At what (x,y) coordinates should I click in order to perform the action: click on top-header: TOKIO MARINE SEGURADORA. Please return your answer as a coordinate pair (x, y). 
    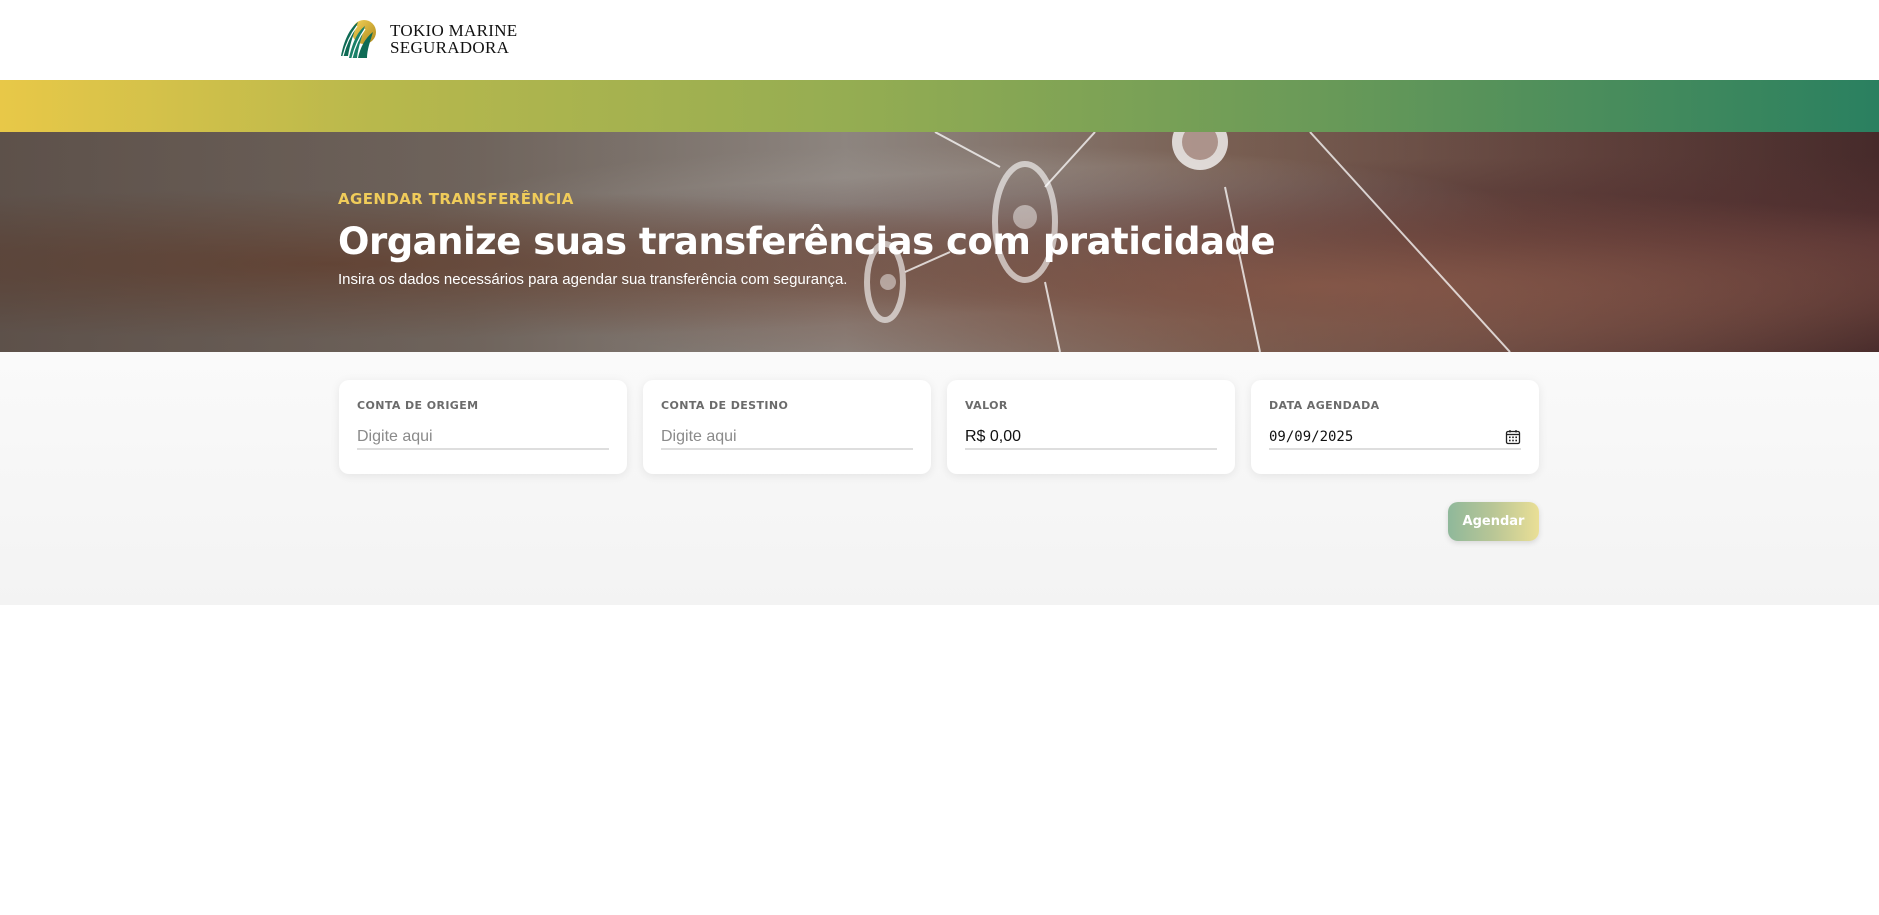
    Looking at the image, I should click on (939, 40).